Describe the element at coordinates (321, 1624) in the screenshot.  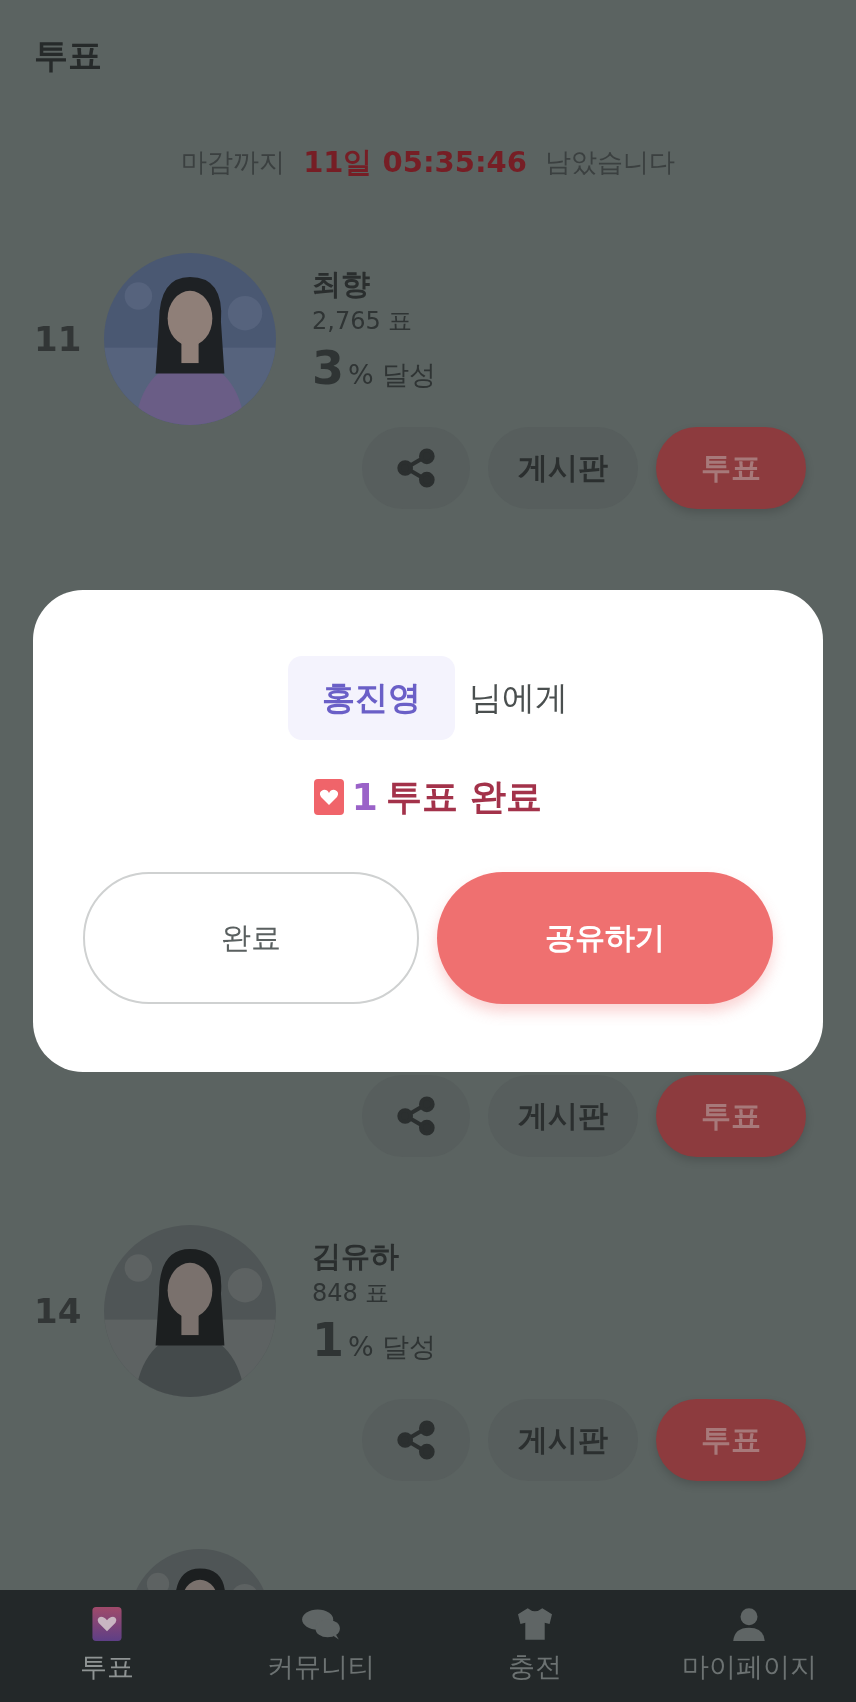
I see `chat-icon` at that location.